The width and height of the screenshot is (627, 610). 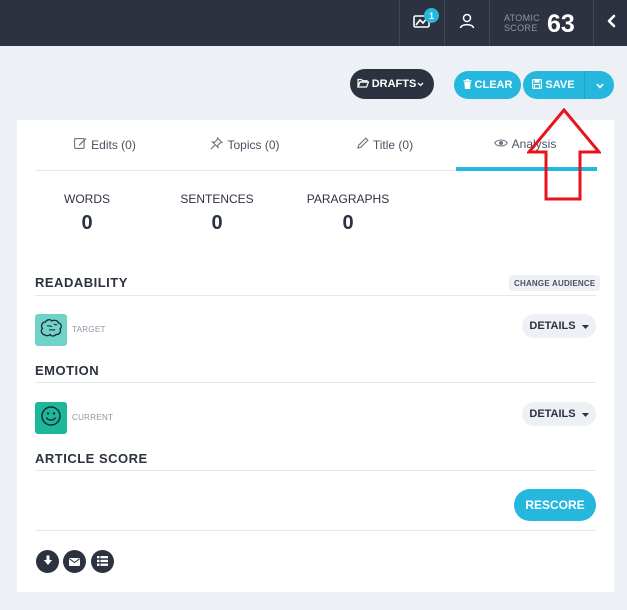 What do you see at coordinates (538, 85) in the screenshot?
I see `floppy-disk-icon` at bounding box center [538, 85].